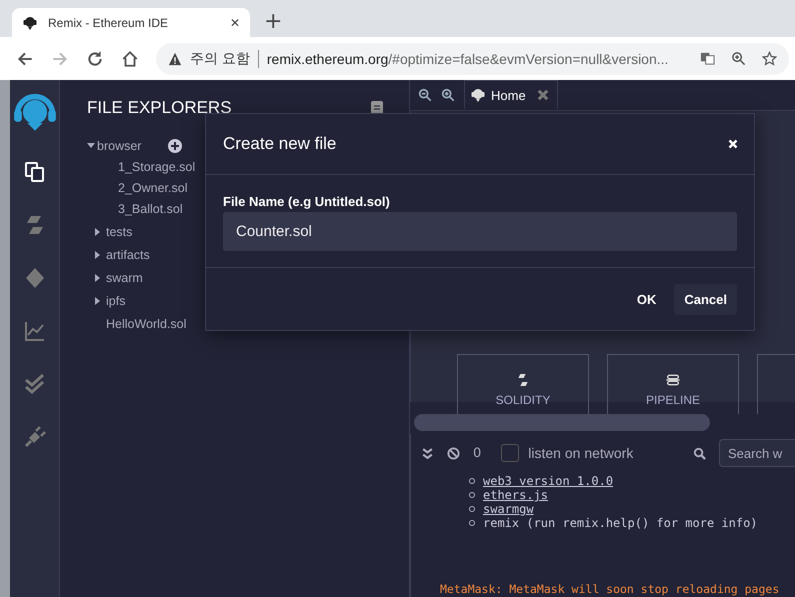 The image size is (795, 597). Describe the element at coordinates (34, 384) in the screenshot. I see `double-check-icon` at that location.